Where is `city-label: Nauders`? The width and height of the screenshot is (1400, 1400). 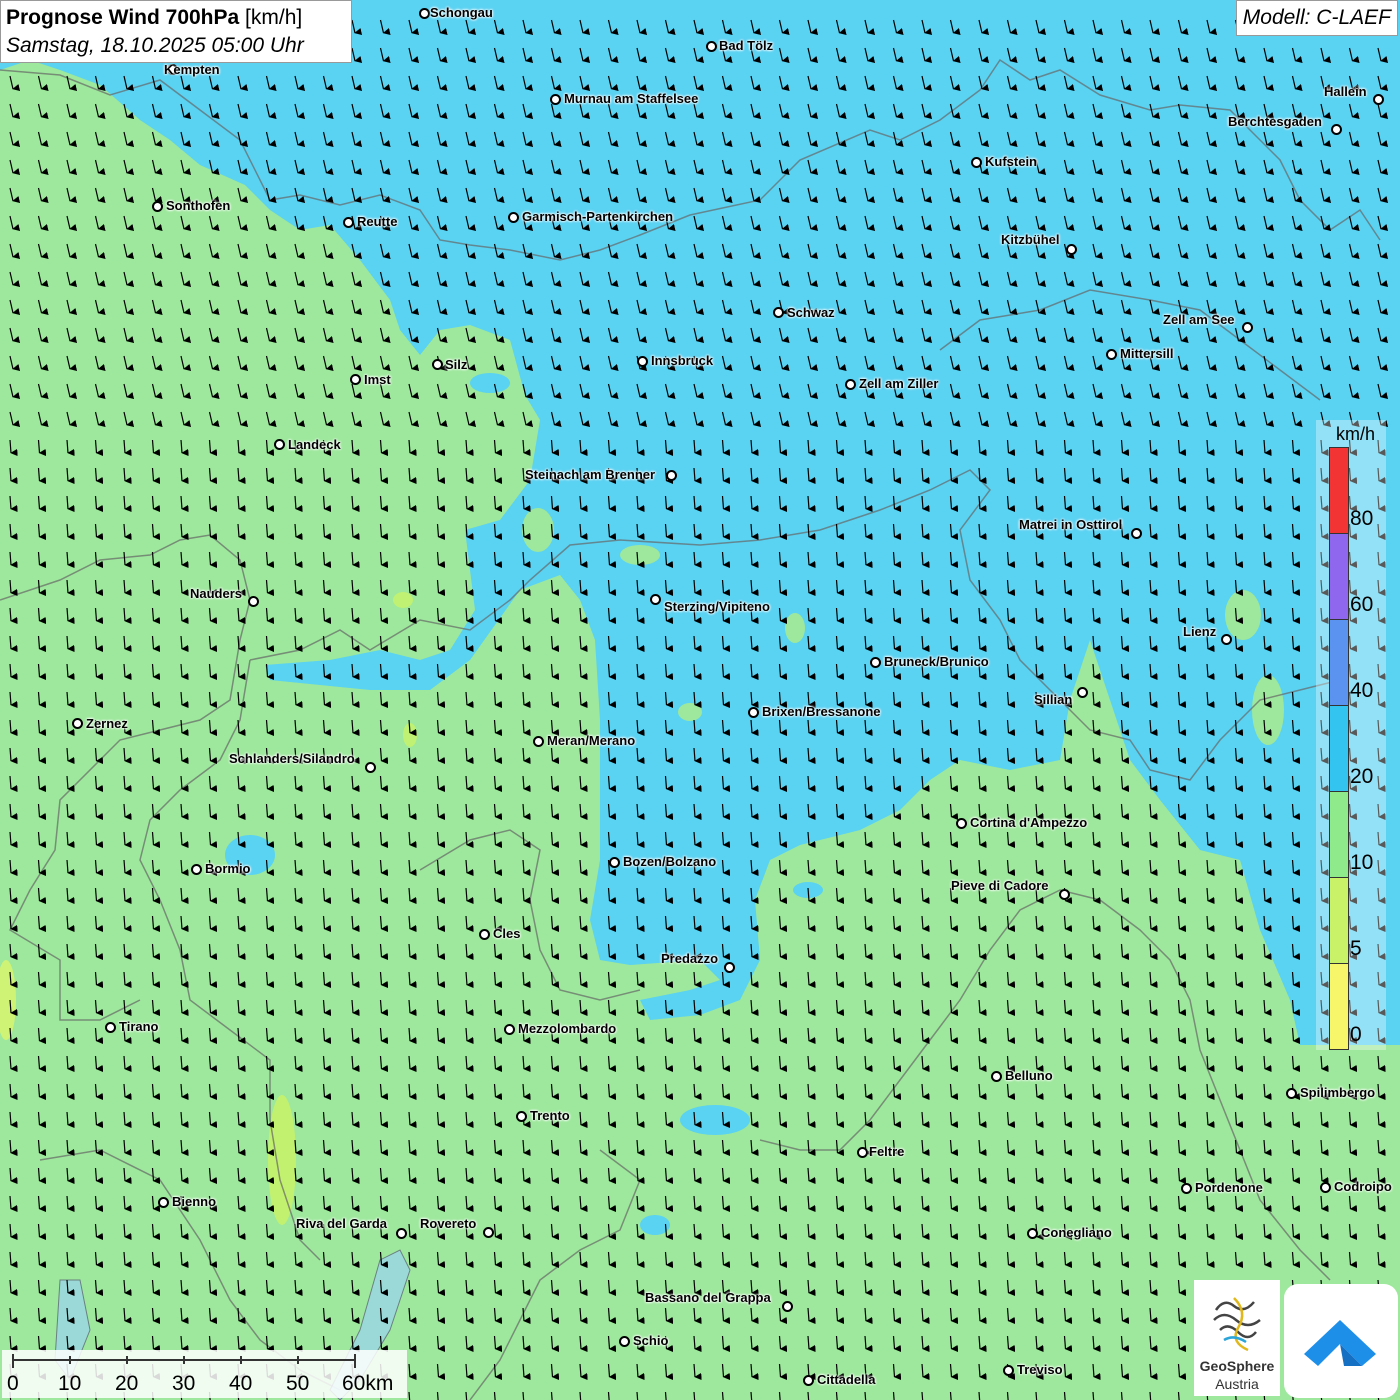
city-label: Nauders is located at coordinates (216, 593).